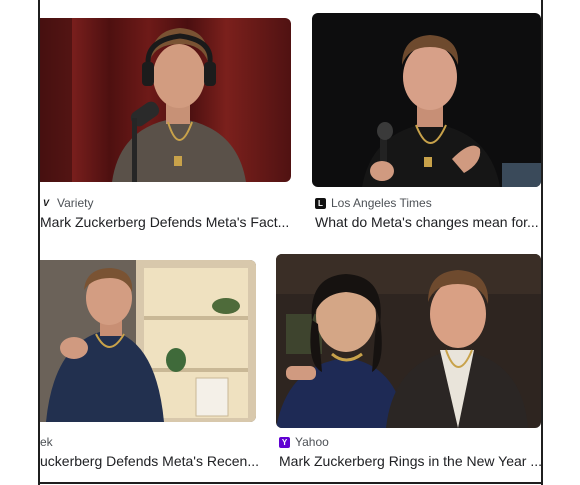 The width and height of the screenshot is (580, 485). I want to click on source-name: Los Angeles Times, so click(381, 203).